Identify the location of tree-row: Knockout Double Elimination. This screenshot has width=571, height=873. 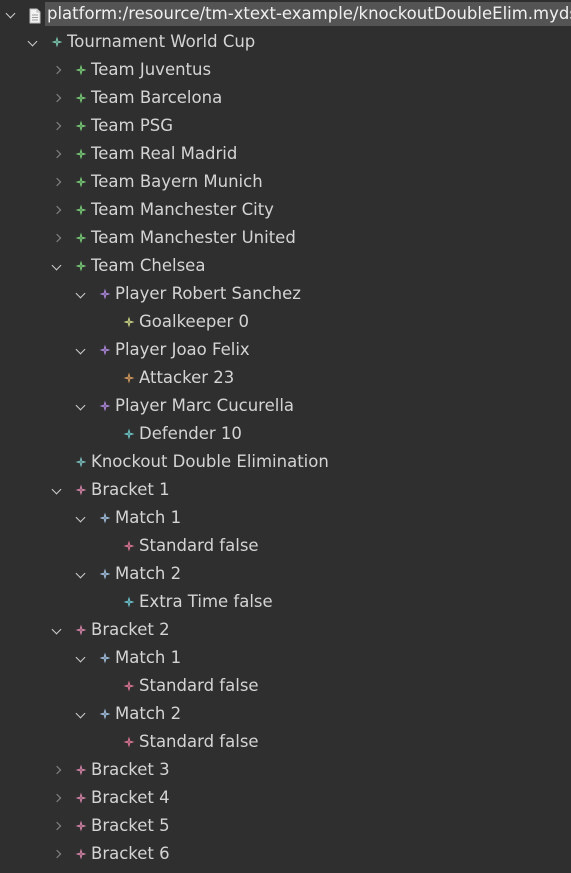
(285, 462).